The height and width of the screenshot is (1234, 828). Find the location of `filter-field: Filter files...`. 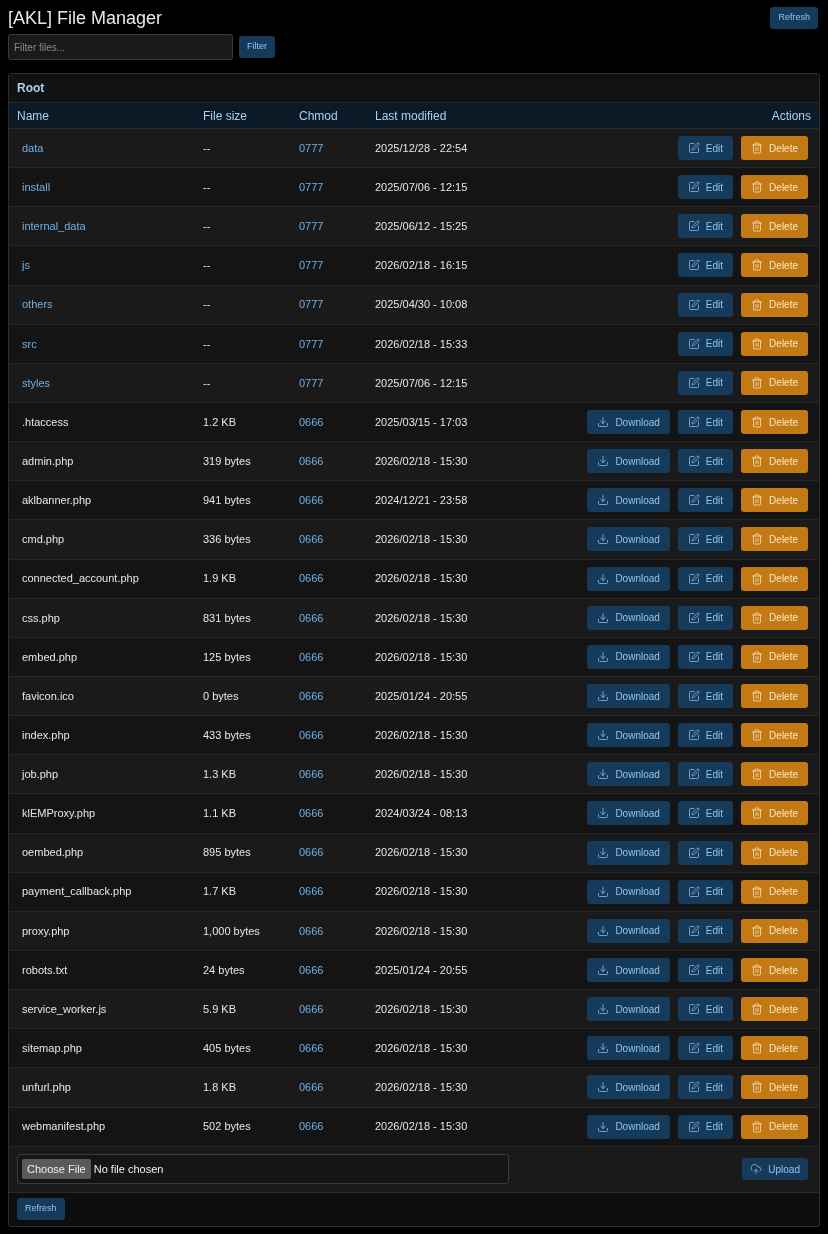

filter-field: Filter files... is located at coordinates (120, 47).